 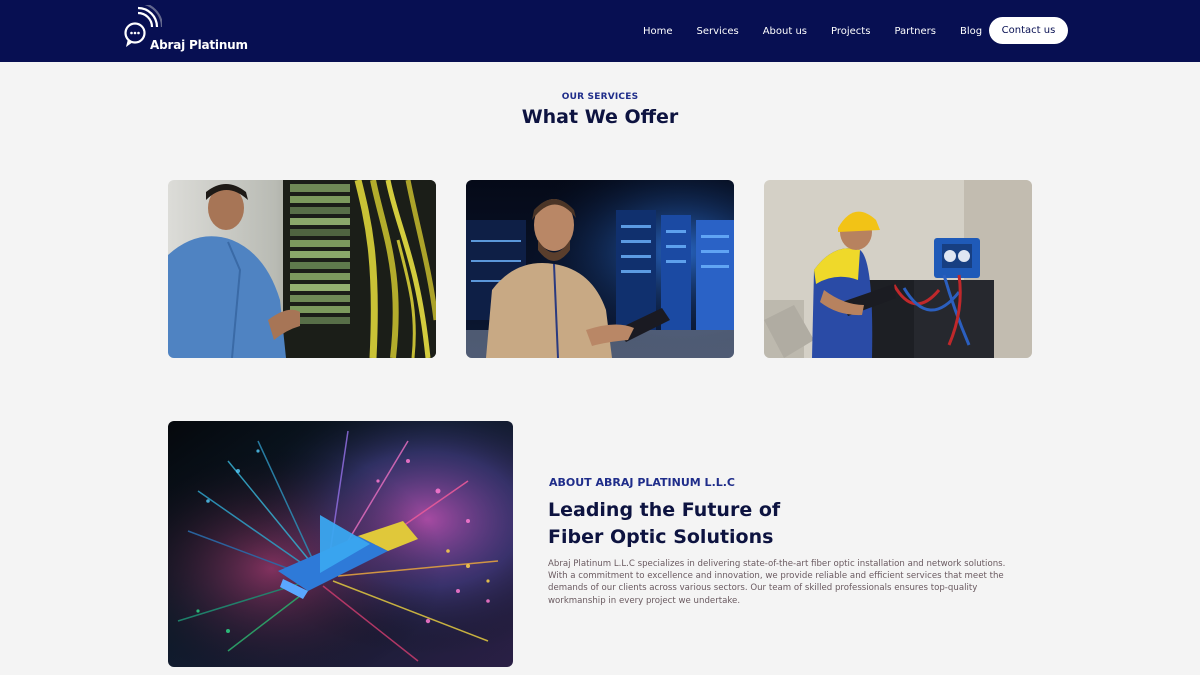 I want to click on about-video-thumbnail, so click(x=340, y=544).